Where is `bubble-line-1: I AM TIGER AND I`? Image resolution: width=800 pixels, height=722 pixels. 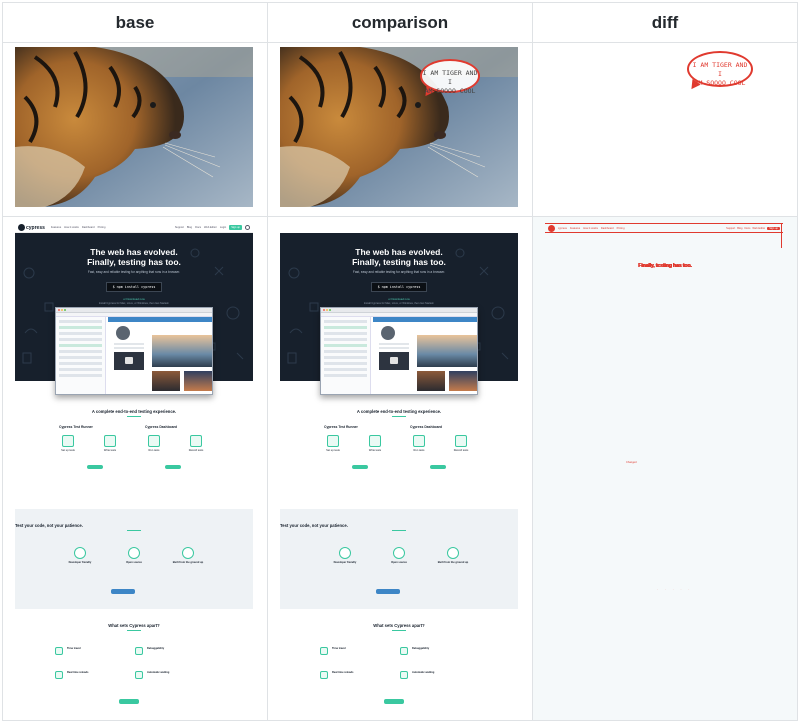 bubble-line-1: I AM TIGER AND I is located at coordinates (450, 77).